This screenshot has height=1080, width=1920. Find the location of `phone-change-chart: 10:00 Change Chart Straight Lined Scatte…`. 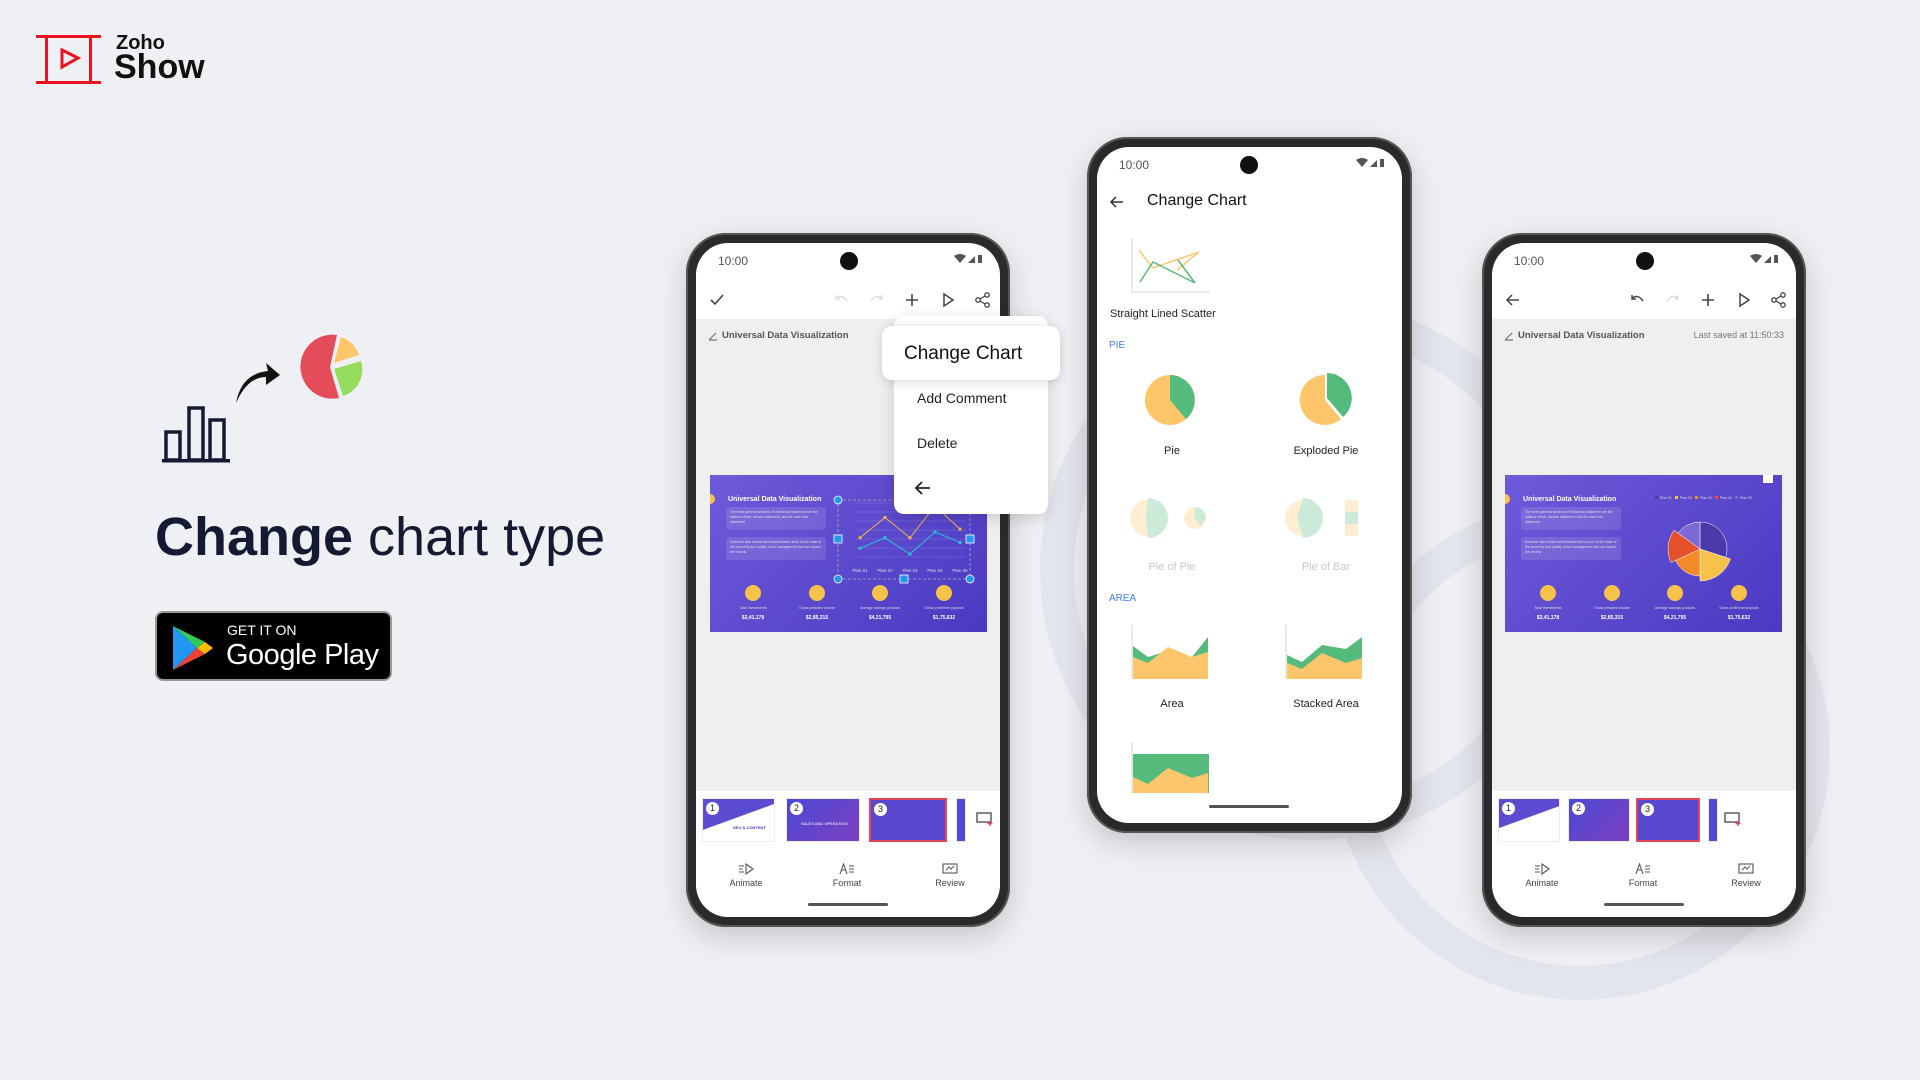

phone-change-chart: 10:00 Change Chart Straight Lined Scatte… is located at coordinates (1249, 485).